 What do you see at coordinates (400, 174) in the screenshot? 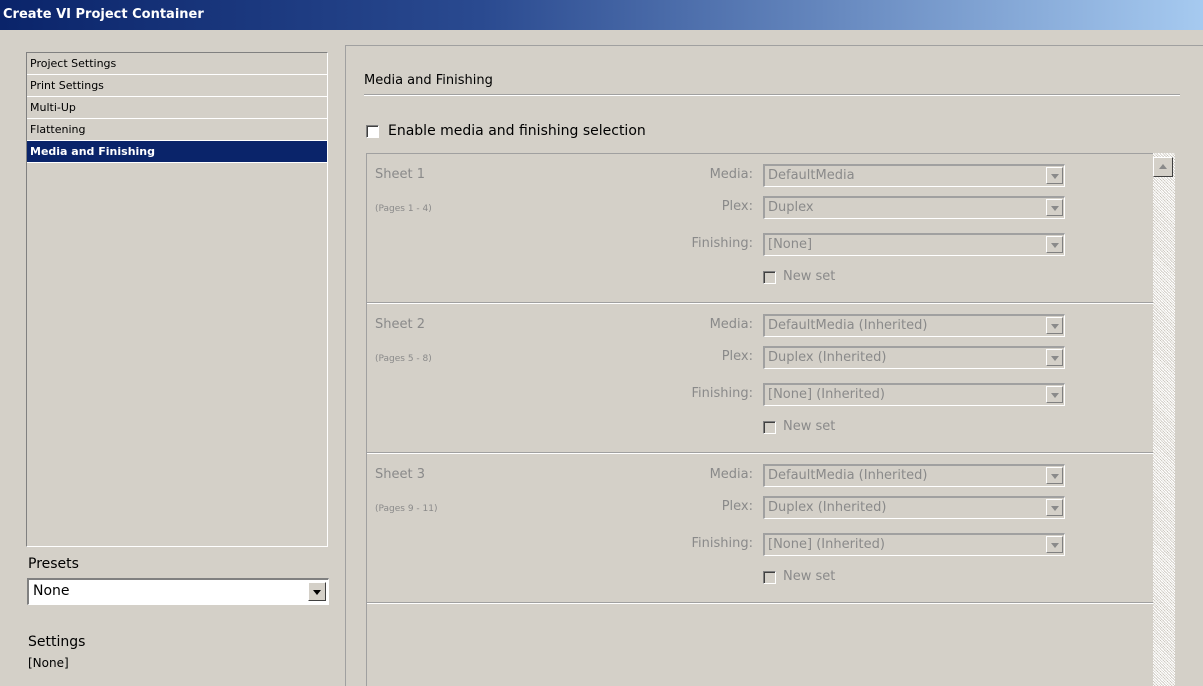
I see `sheet-title: Sheet 1` at bounding box center [400, 174].